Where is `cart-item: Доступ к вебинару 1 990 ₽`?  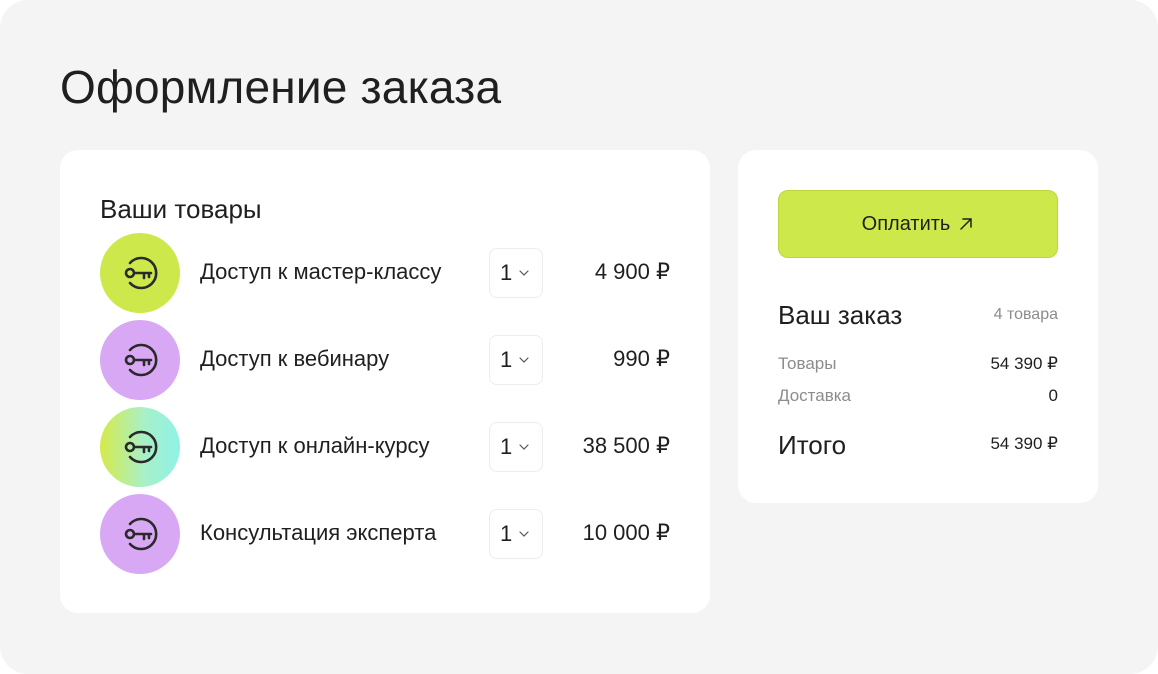 cart-item: Доступ к вебинару 1 990 ₽ is located at coordinates (385, 360).